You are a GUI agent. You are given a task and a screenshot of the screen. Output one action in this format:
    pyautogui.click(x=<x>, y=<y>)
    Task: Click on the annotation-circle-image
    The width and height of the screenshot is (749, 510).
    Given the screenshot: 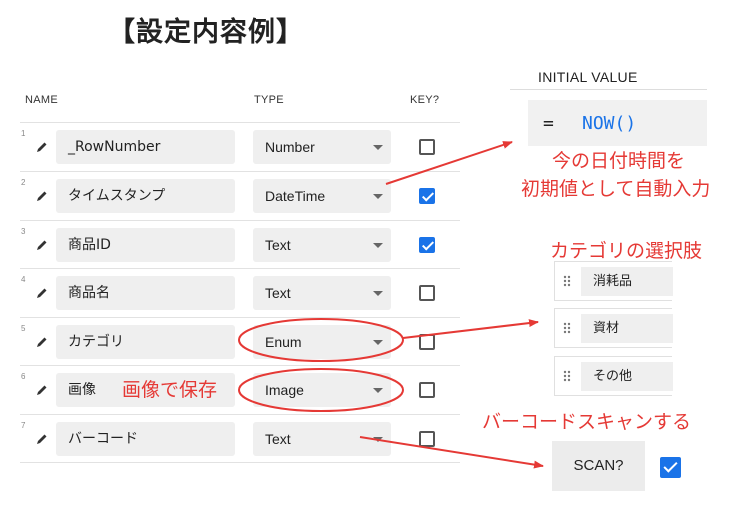 What is the action you would take?
    pyautogui.click(x=321, y=390)
    